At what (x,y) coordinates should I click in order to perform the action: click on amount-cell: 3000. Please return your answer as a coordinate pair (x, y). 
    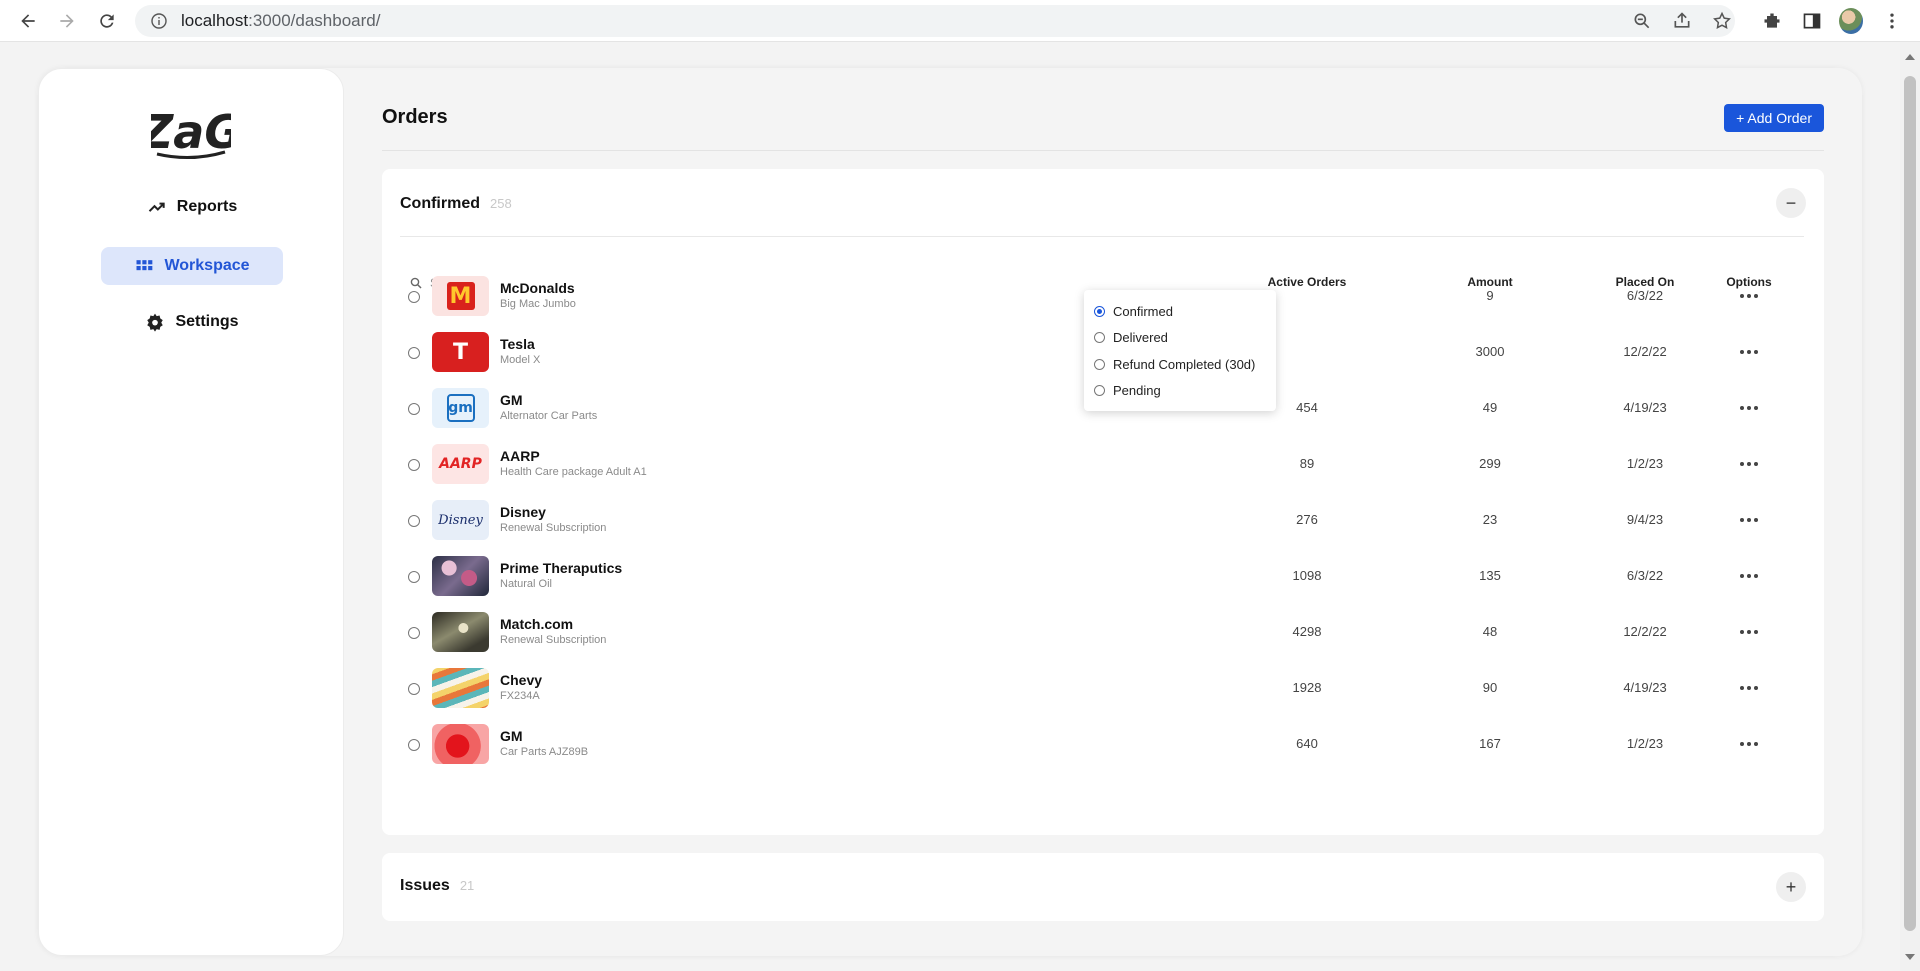
    Looking at the image, I should click on (1490, 351).